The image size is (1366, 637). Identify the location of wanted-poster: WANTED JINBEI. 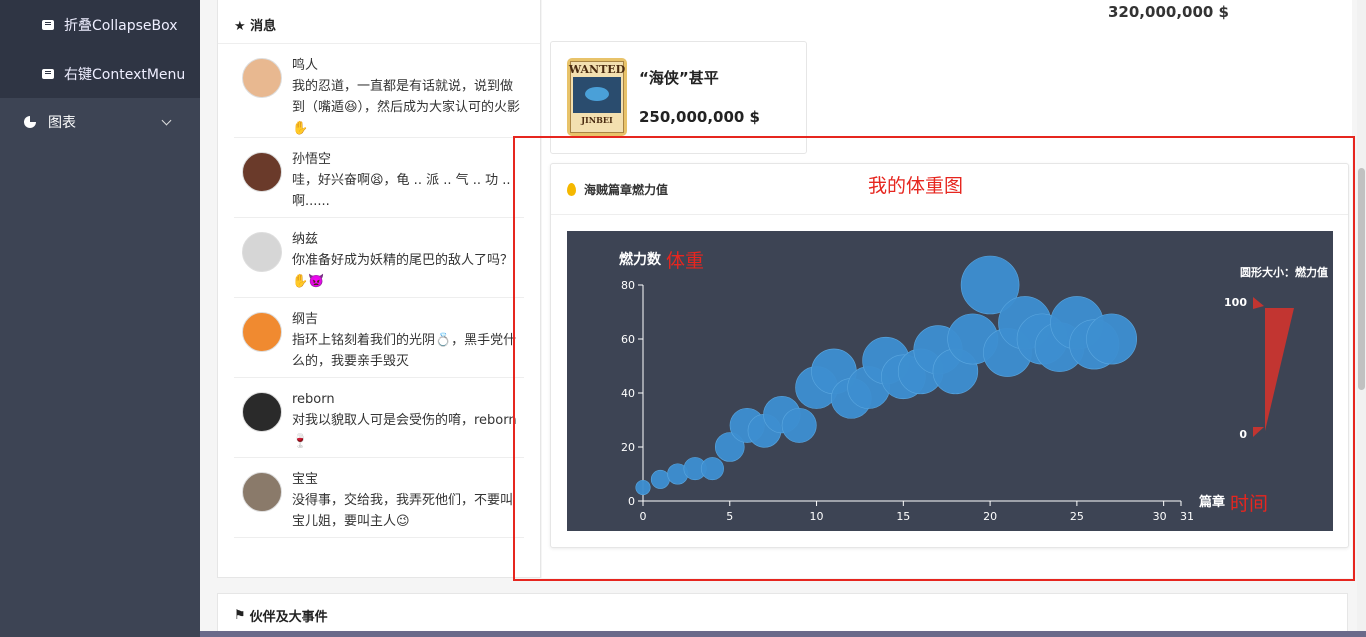
(597, 97).